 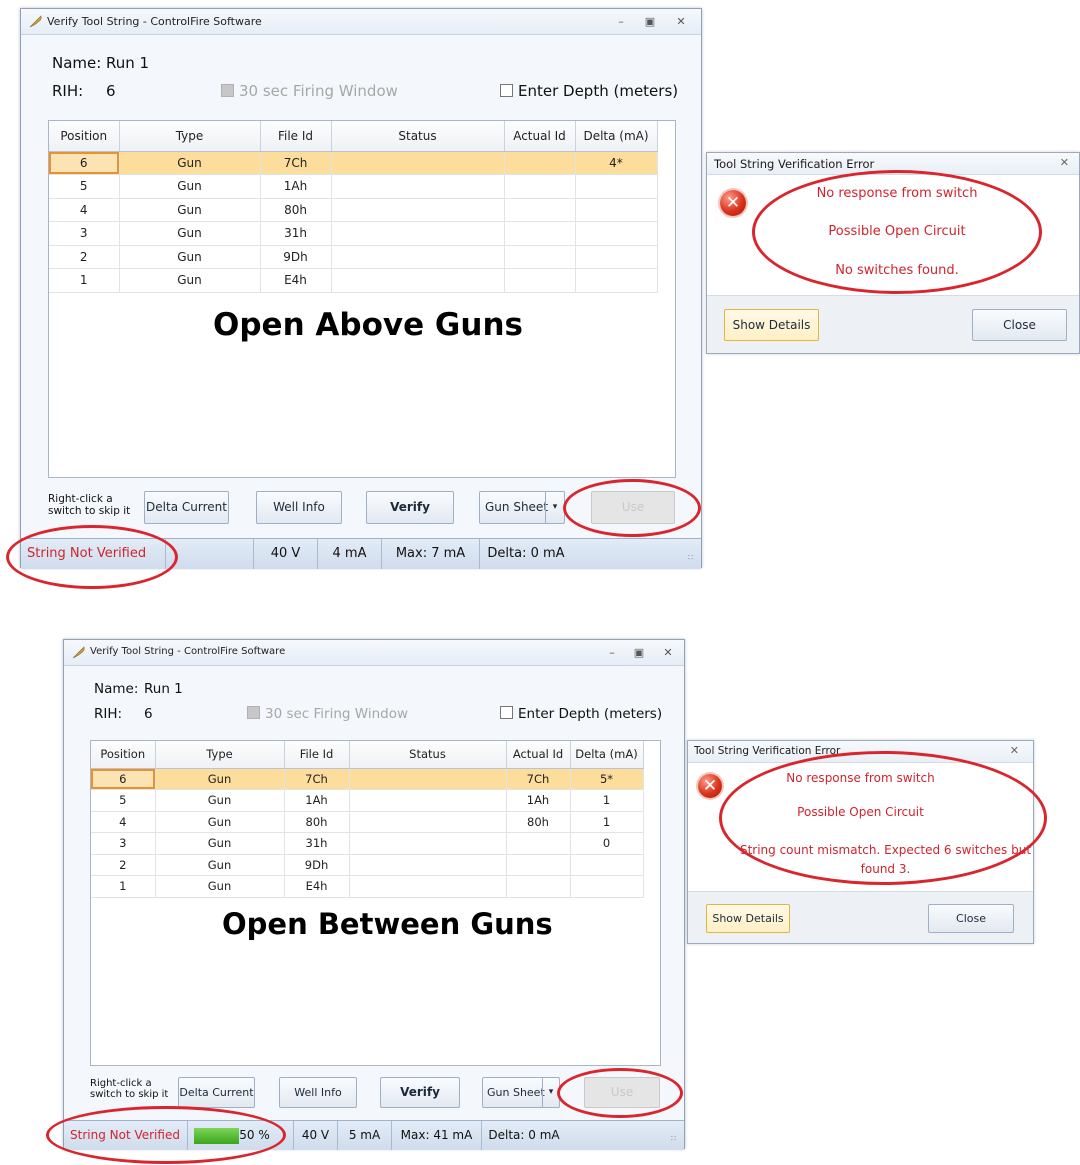 What do you see at coordinates (317, 779) in the screenshot?
I see `cell-file-id: 7Ch` at bounding box center [317, 779].